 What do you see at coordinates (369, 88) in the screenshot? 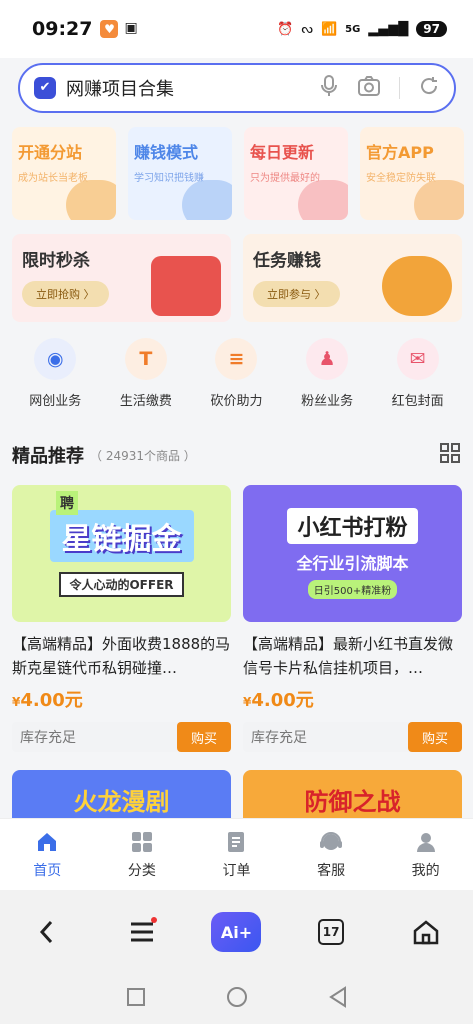
I see `camera-icon` at bounding box center [369, 88].